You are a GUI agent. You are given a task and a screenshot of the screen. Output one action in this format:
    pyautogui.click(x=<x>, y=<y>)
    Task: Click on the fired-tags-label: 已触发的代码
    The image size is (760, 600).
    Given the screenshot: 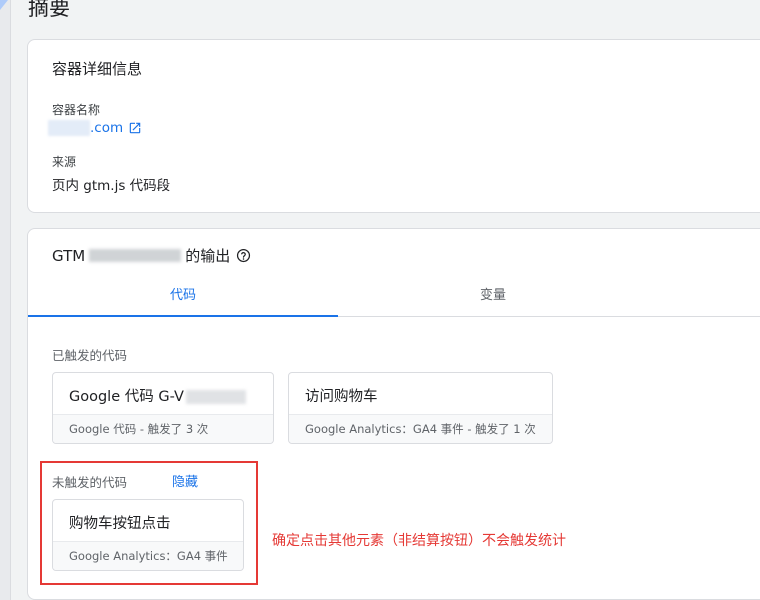 What is the action you would take?
    pyautogui.click(x=90, y=355)
    